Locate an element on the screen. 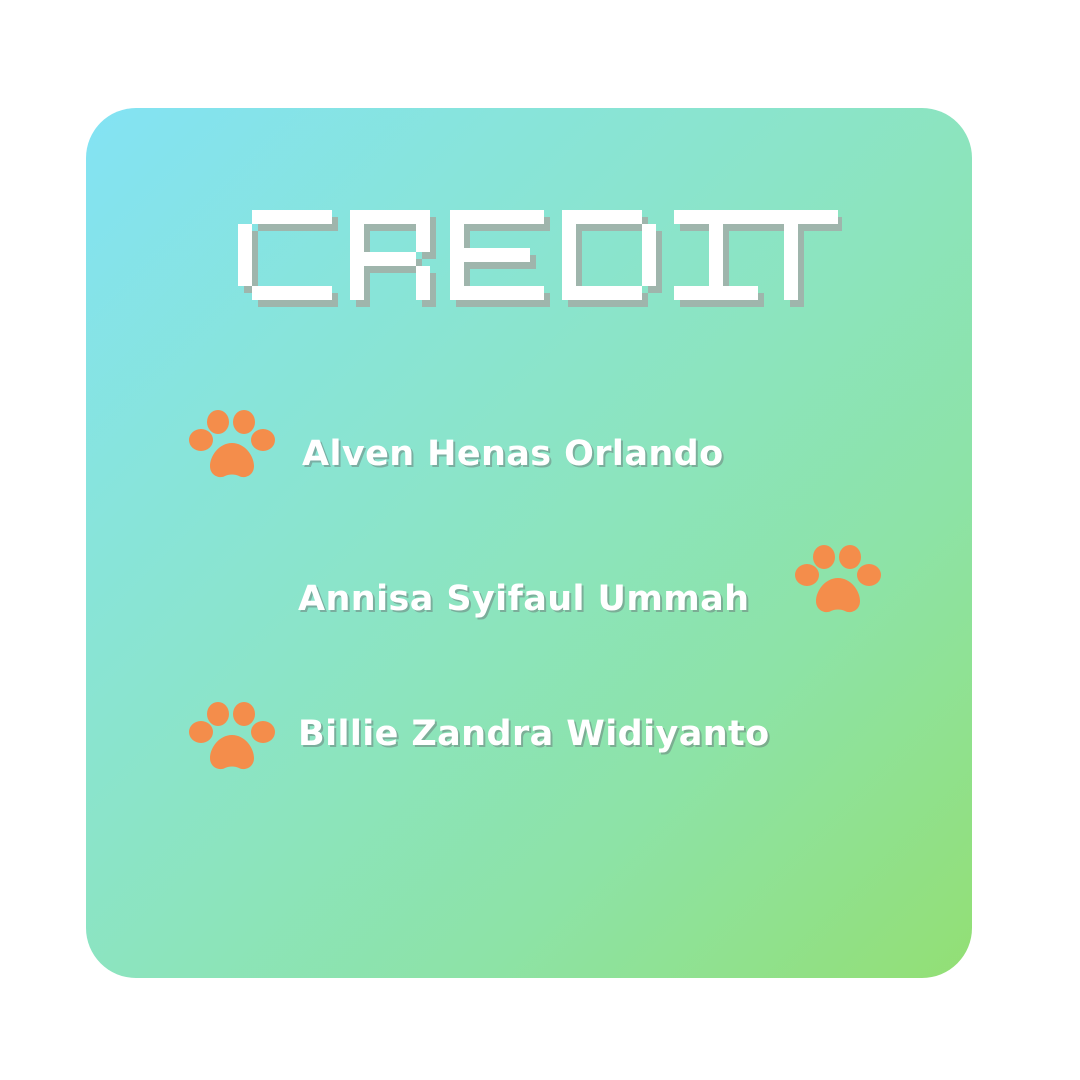  credit-title-art is located at coordinates (540, 258).